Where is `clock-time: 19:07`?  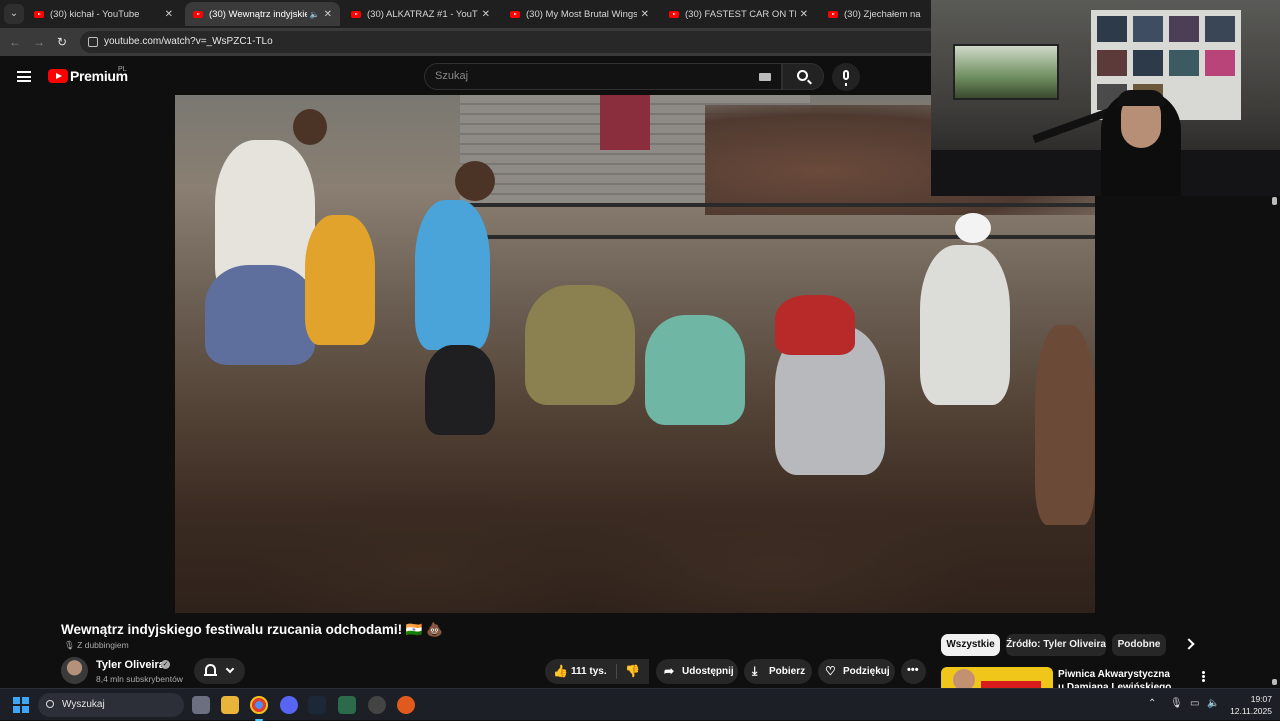
clock-time: 19:07 is located at coordinates (1261, 699).